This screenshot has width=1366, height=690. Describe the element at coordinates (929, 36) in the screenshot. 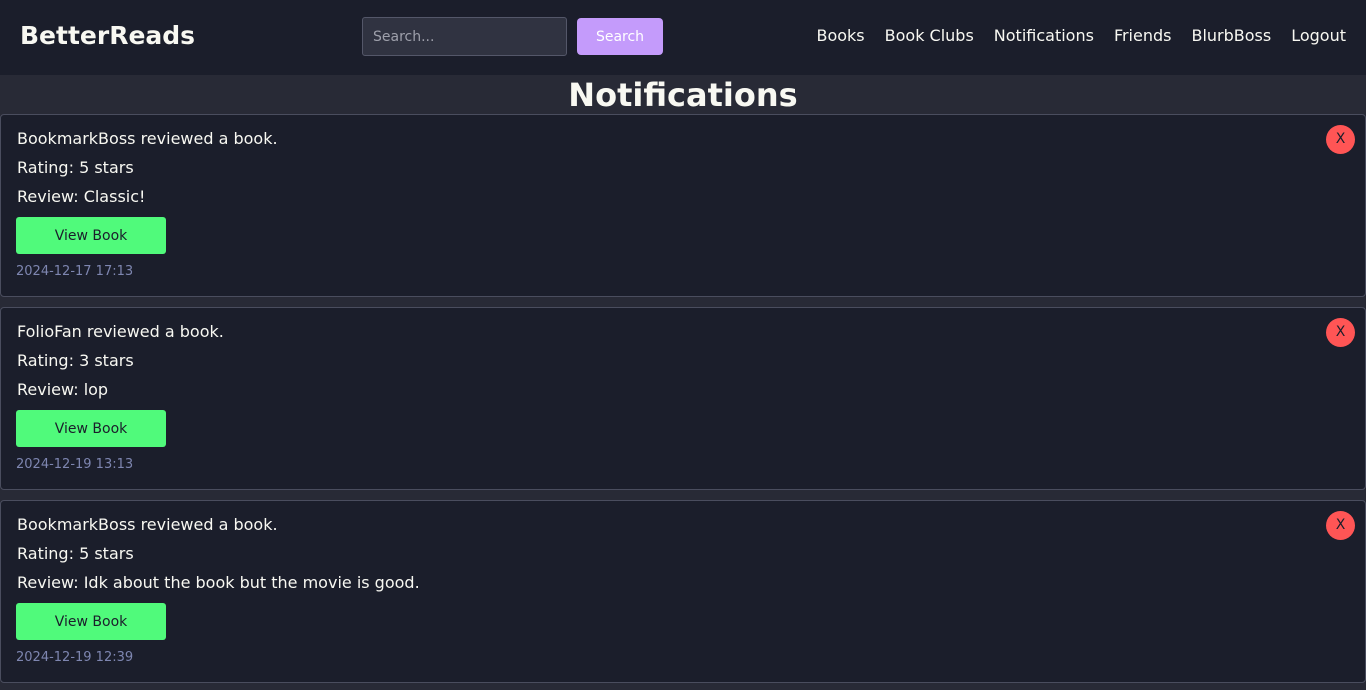

I see `nav-link-book-clubs: Book Clubs` at that location.